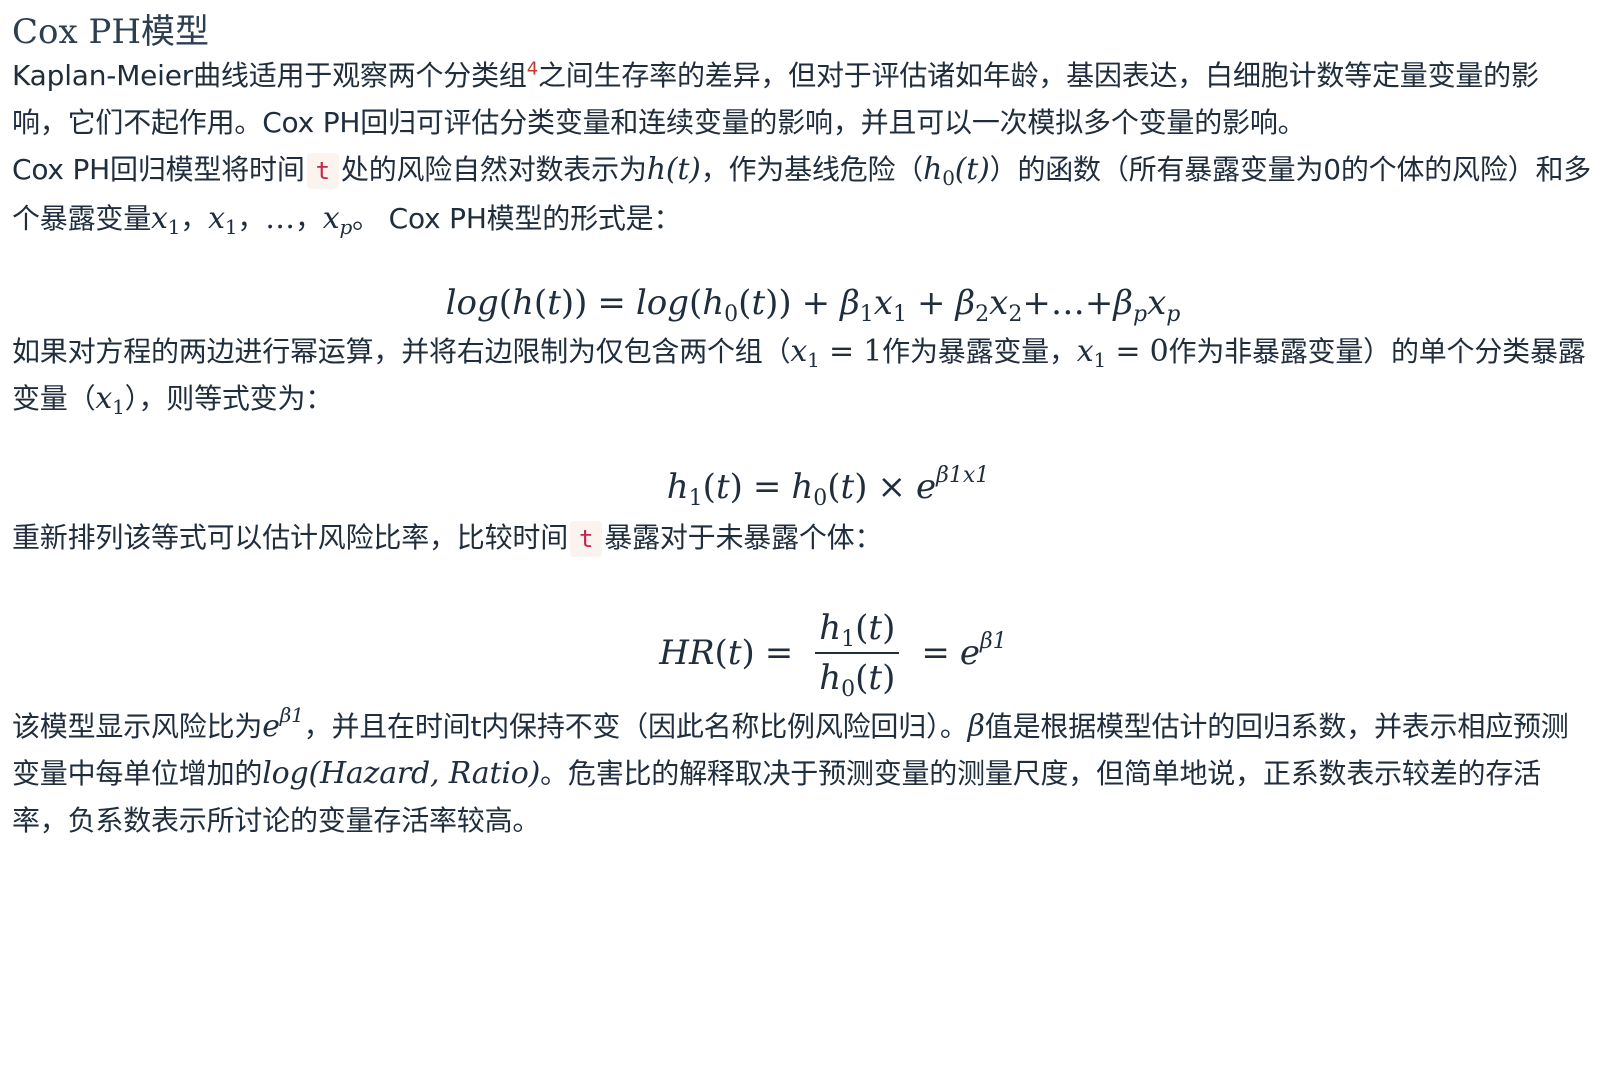 Image resolution: width=1606 pixels, height=1084 pixels. Describe the element at coordinates (743, 537) in the screenshot. I see `text: 暴露对于未暴露个体：` at that location.